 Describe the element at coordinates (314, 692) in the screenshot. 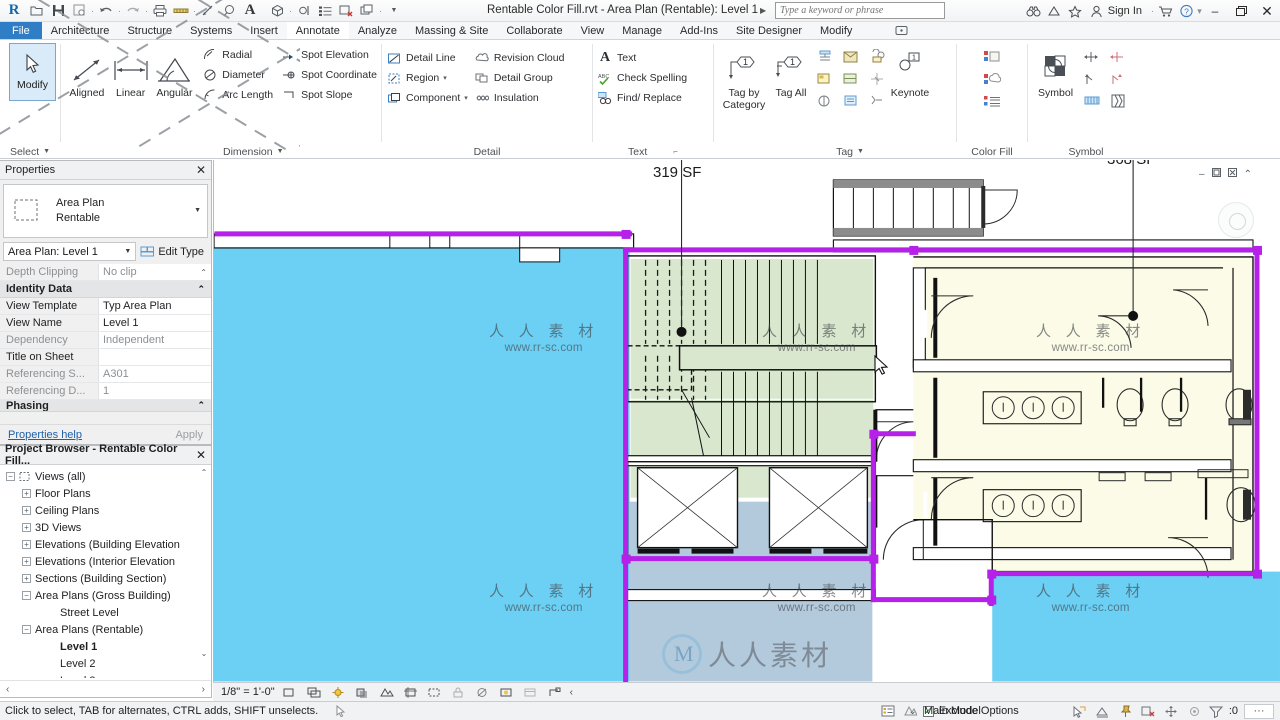

I see `visual-style-icon` at that location.